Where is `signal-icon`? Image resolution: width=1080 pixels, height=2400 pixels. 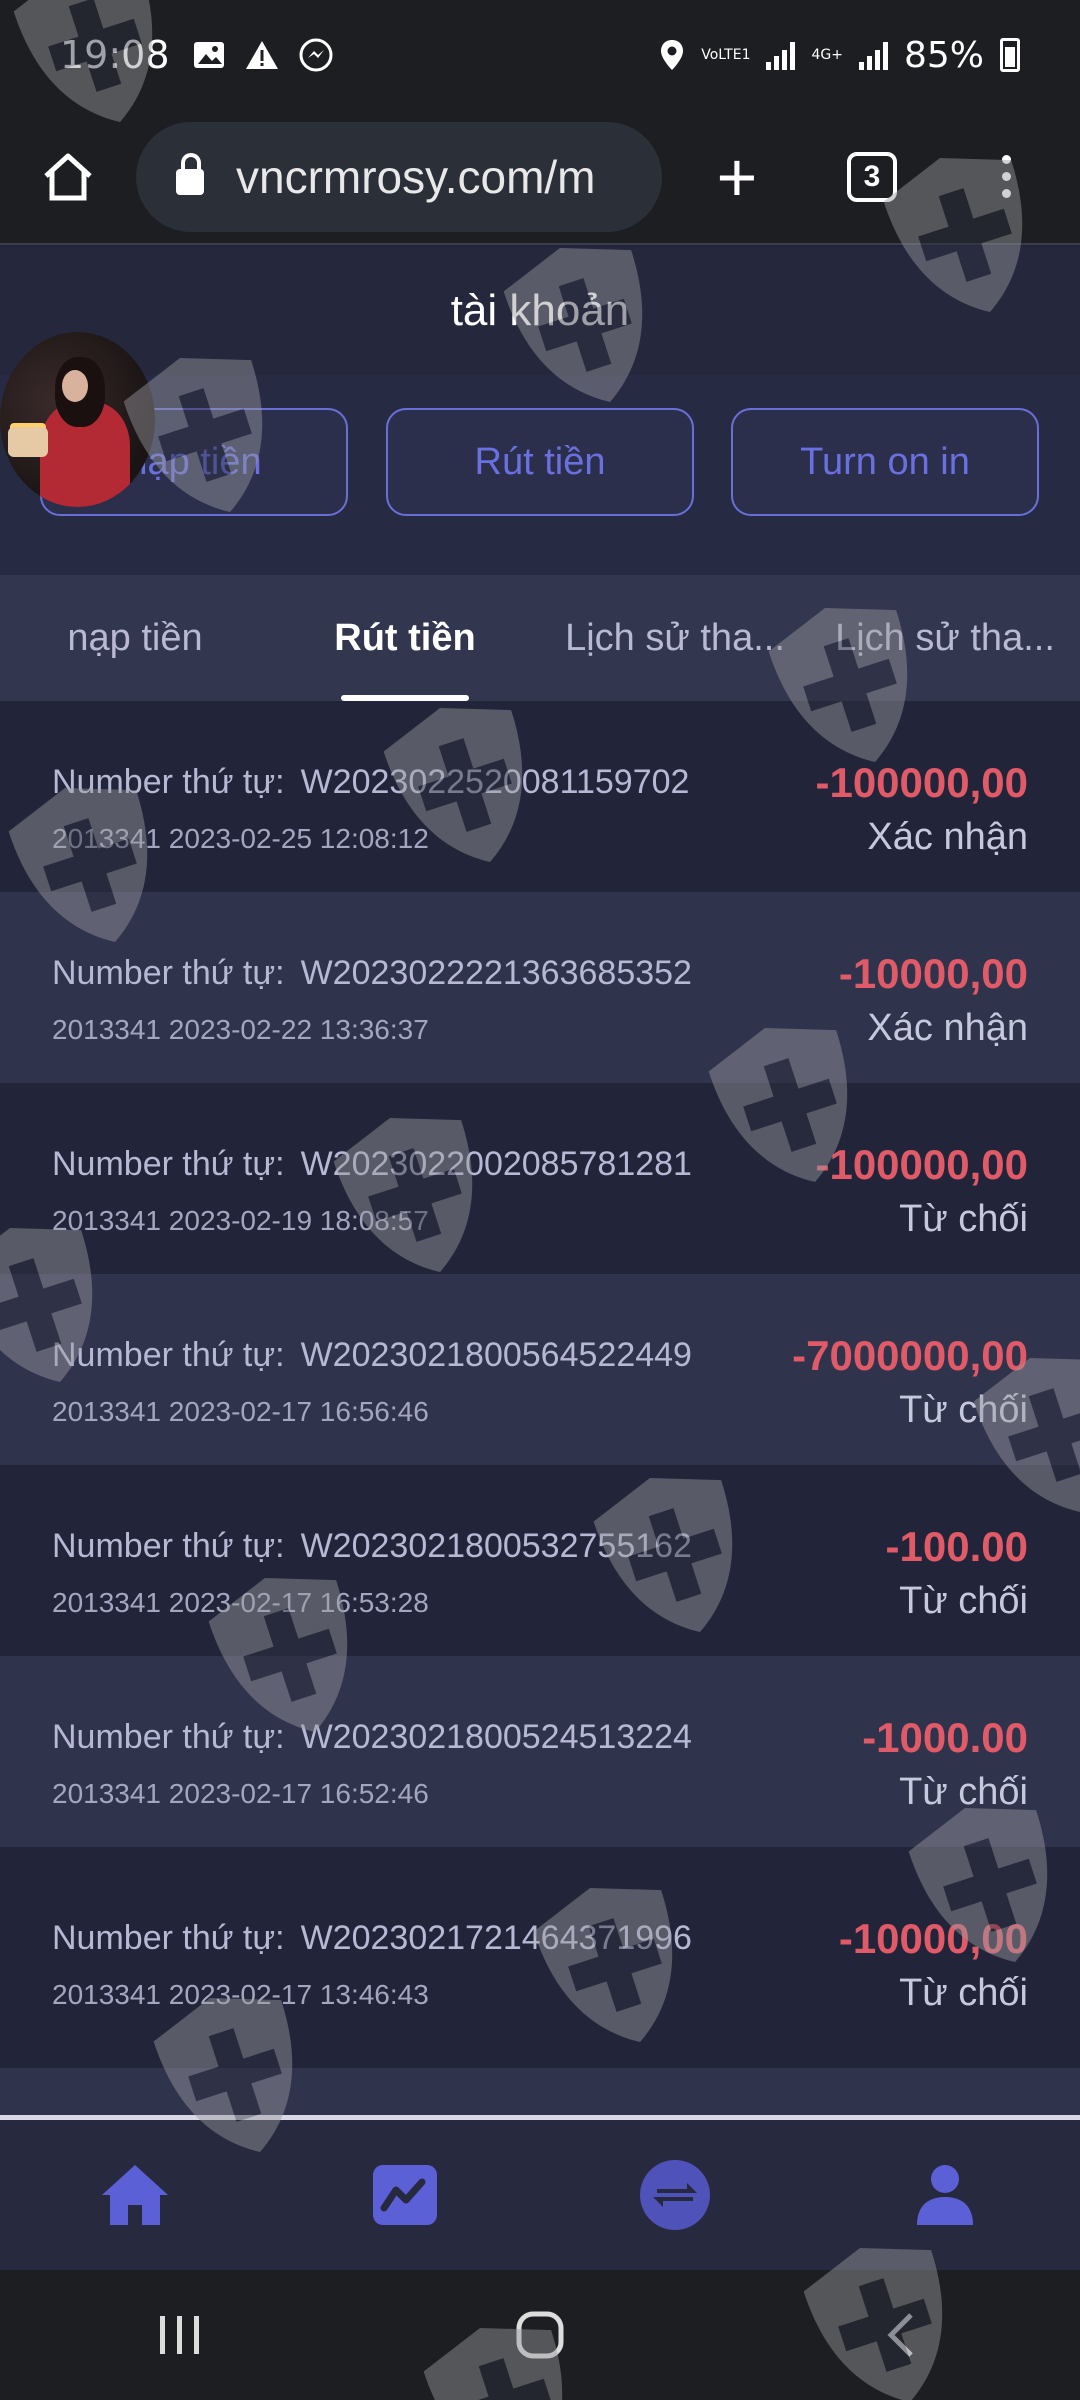
signal-icon is located at coordinates (781, 55).